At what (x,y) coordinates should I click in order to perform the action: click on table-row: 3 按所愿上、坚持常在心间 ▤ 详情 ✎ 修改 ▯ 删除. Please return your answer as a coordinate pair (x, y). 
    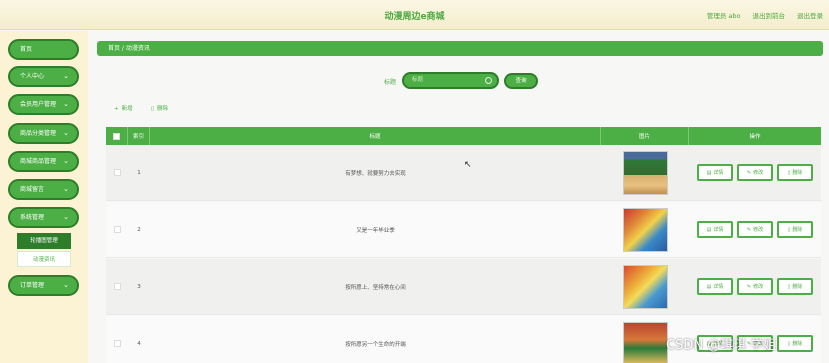
    Looking at the image, I should click on (463, 287).